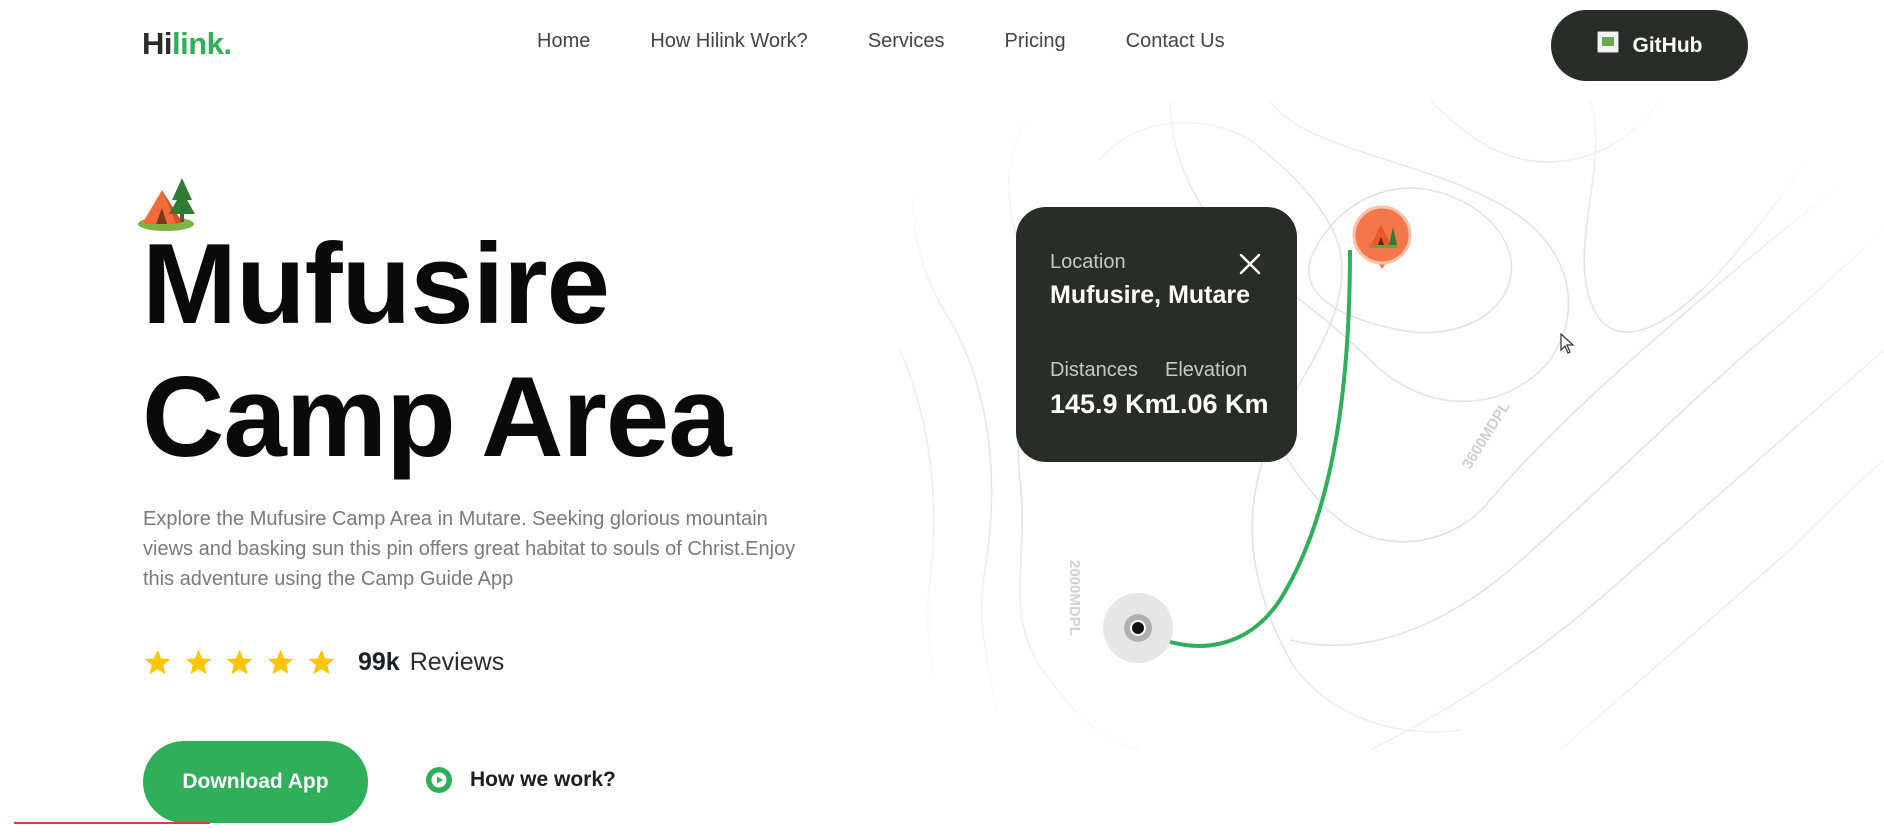 The width and height of the screenshot is (1884, 836). What do you see at coordinates (1175, 41) in the screenshot?
I see `nav-link-contact-us: Contact Us` at bounding box center [1175, 41].